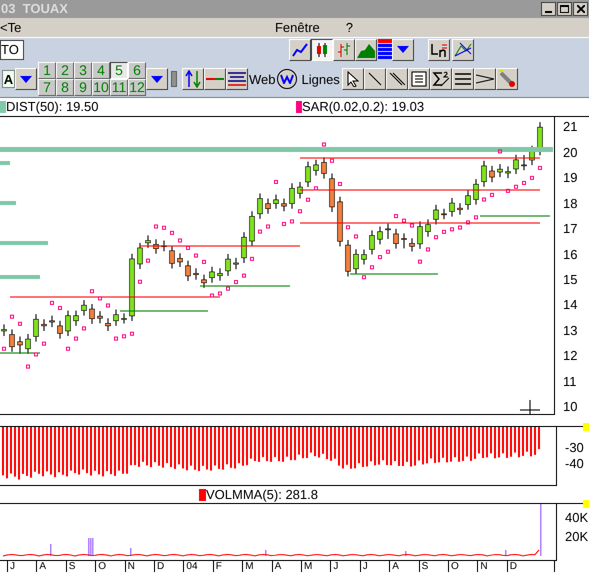  What do you see at coordinates (119, 87) in the screenshot?
I see `period-button: 11` at bounding box center [119, 87].